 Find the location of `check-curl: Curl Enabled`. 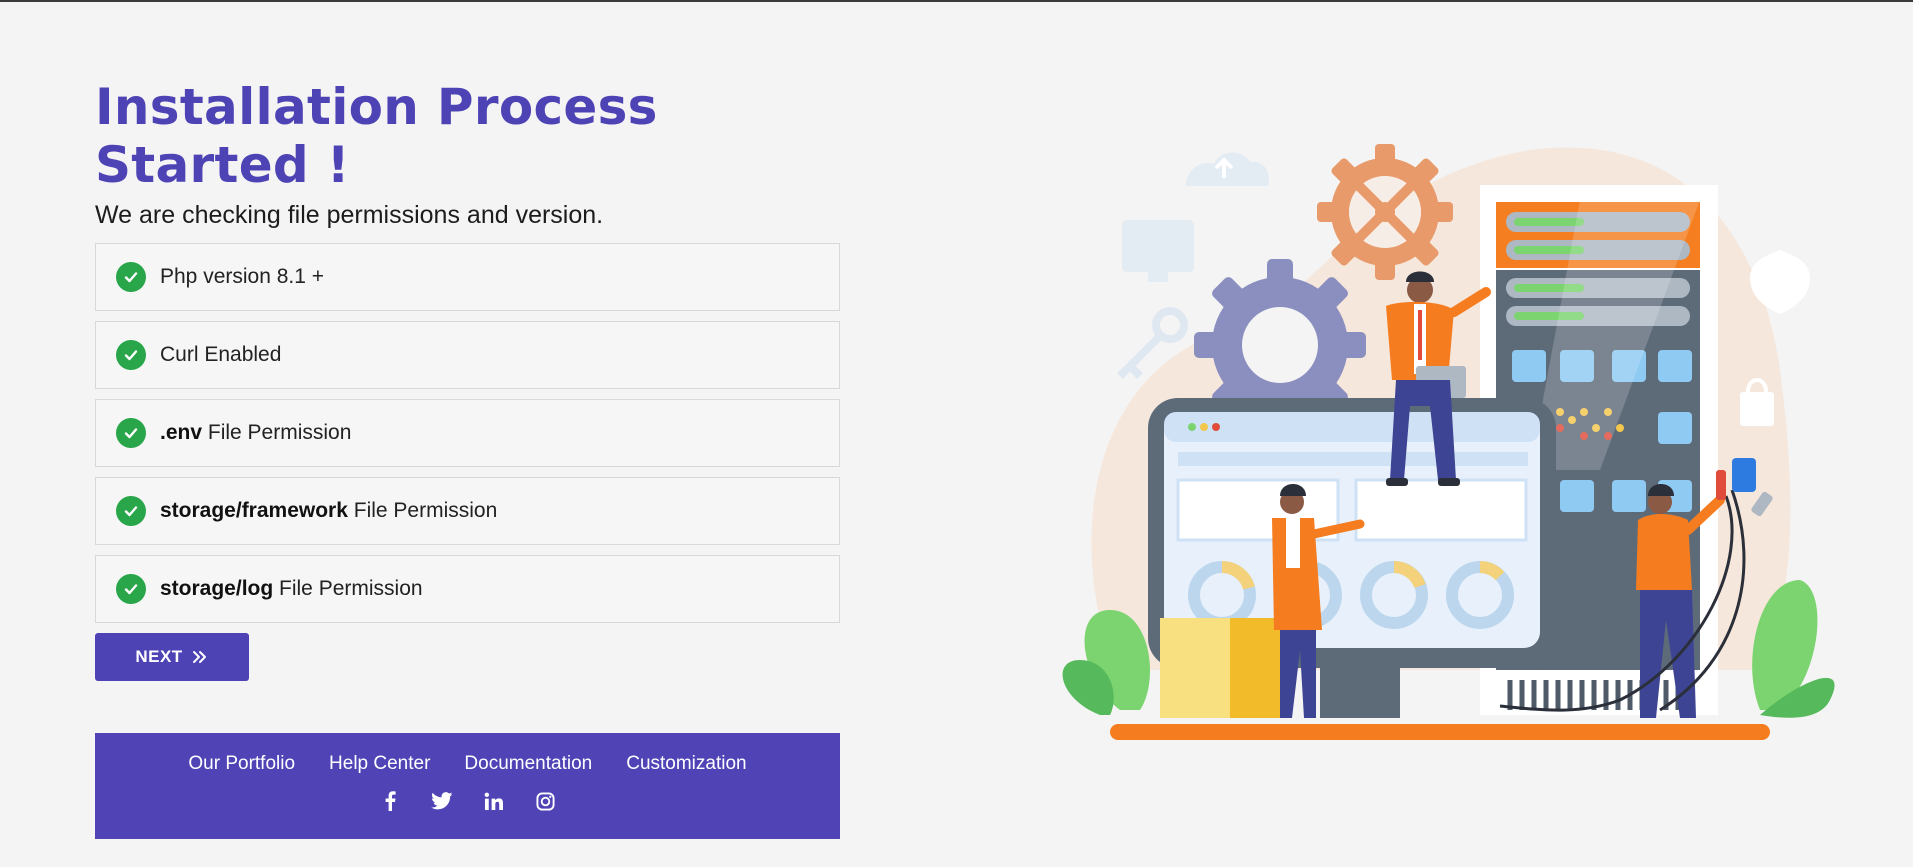

check-curl: Curl Enabled is located at coordinates (467, 355).